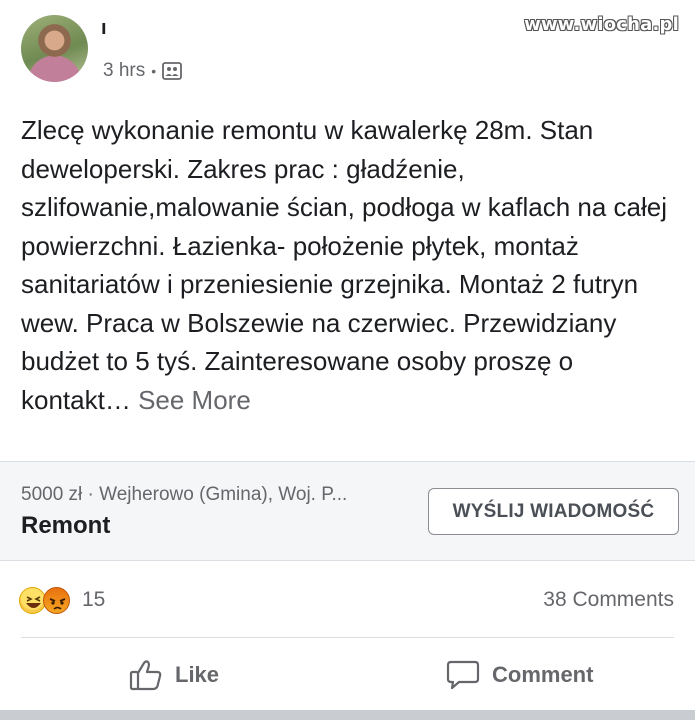 The height and width of the screenshot is (720, 695). What do you see at coordinates (347, 637) in the screenshot?
I see `actions-divider` at bounding box center [347, 637].